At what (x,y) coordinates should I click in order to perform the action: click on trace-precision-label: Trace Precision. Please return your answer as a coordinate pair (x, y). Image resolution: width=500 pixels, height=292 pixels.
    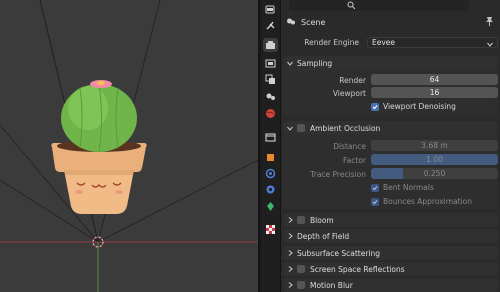
    Looking at the image, I should click on (338, 174).